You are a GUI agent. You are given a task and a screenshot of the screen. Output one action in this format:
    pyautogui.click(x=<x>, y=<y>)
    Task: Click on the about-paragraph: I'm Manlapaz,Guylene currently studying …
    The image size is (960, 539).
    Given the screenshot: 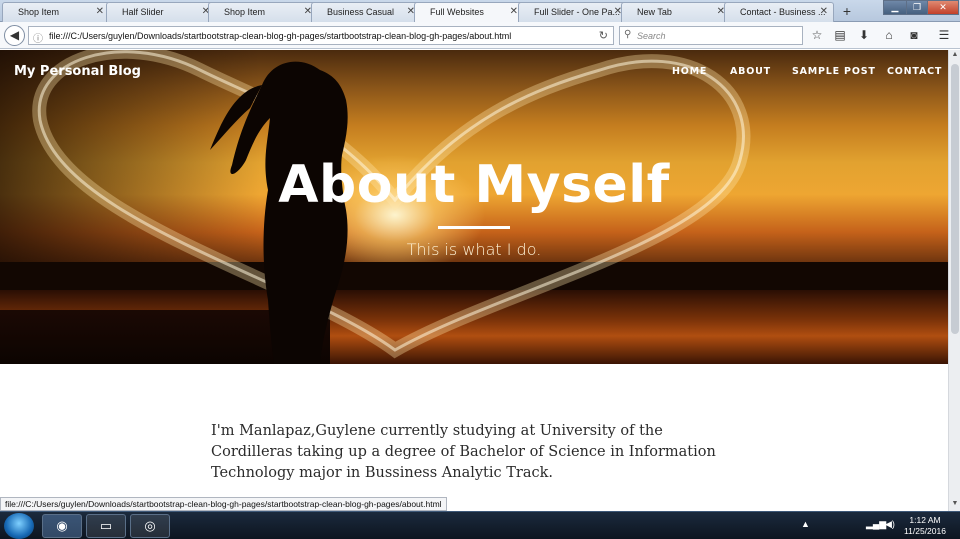 What is the action you would take?
    pyautogui.click(x=463, y=452)
    